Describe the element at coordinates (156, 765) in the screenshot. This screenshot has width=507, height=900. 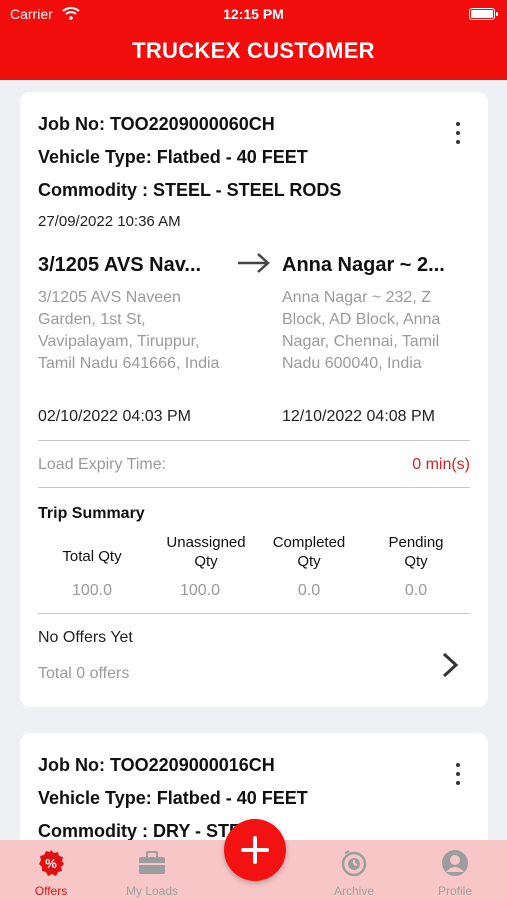
I see `job-number: Job No: TOO2209000016CH` at that location.